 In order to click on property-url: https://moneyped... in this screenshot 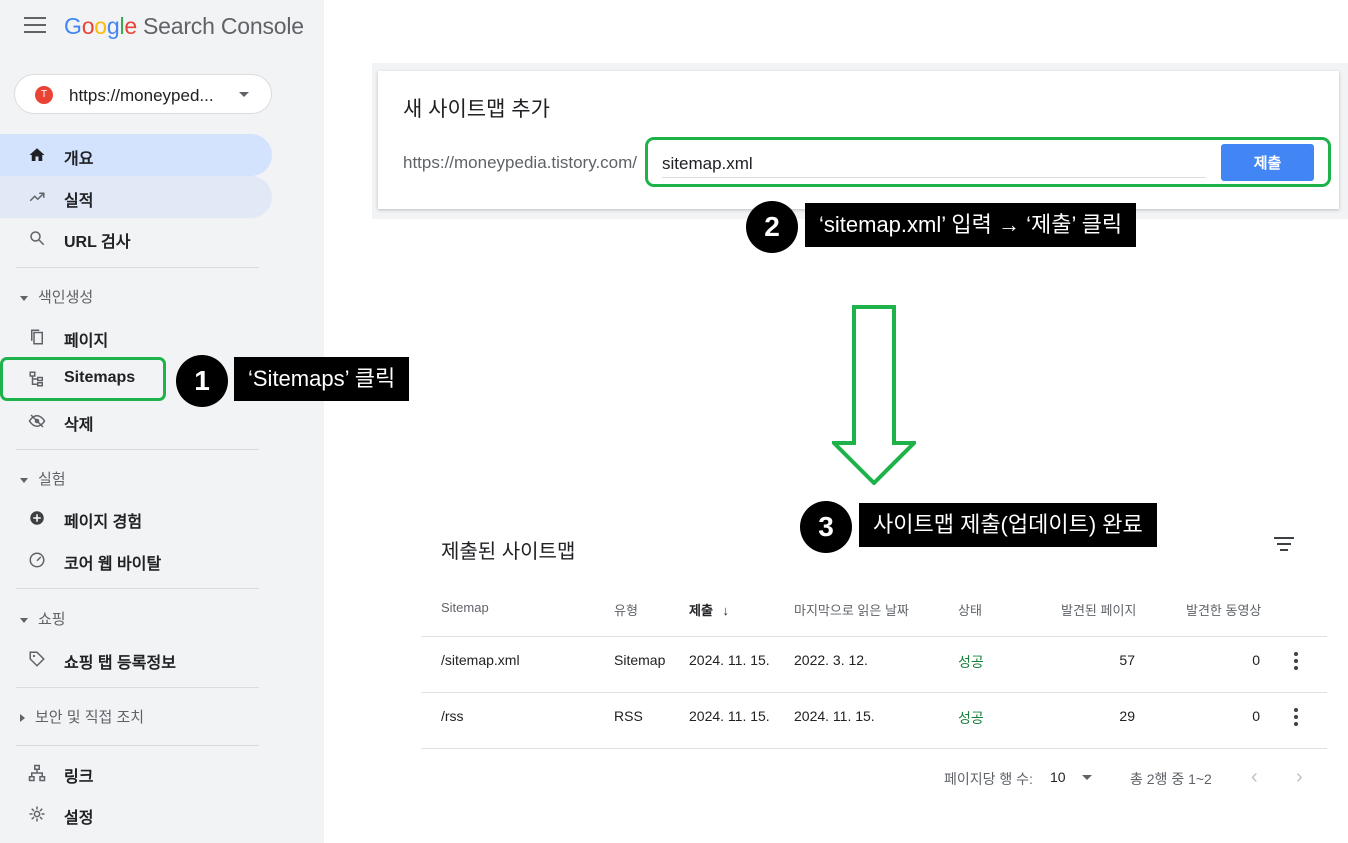, I will do `click(141, 95)`.